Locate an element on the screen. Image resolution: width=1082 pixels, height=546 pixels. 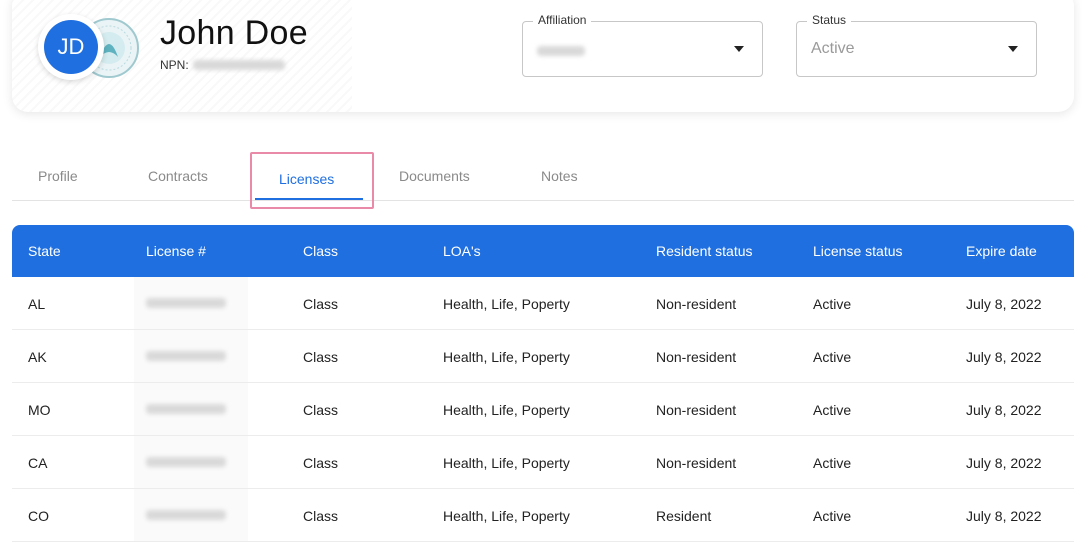
npn-line: NPN: is located at coordinates (222, 65).